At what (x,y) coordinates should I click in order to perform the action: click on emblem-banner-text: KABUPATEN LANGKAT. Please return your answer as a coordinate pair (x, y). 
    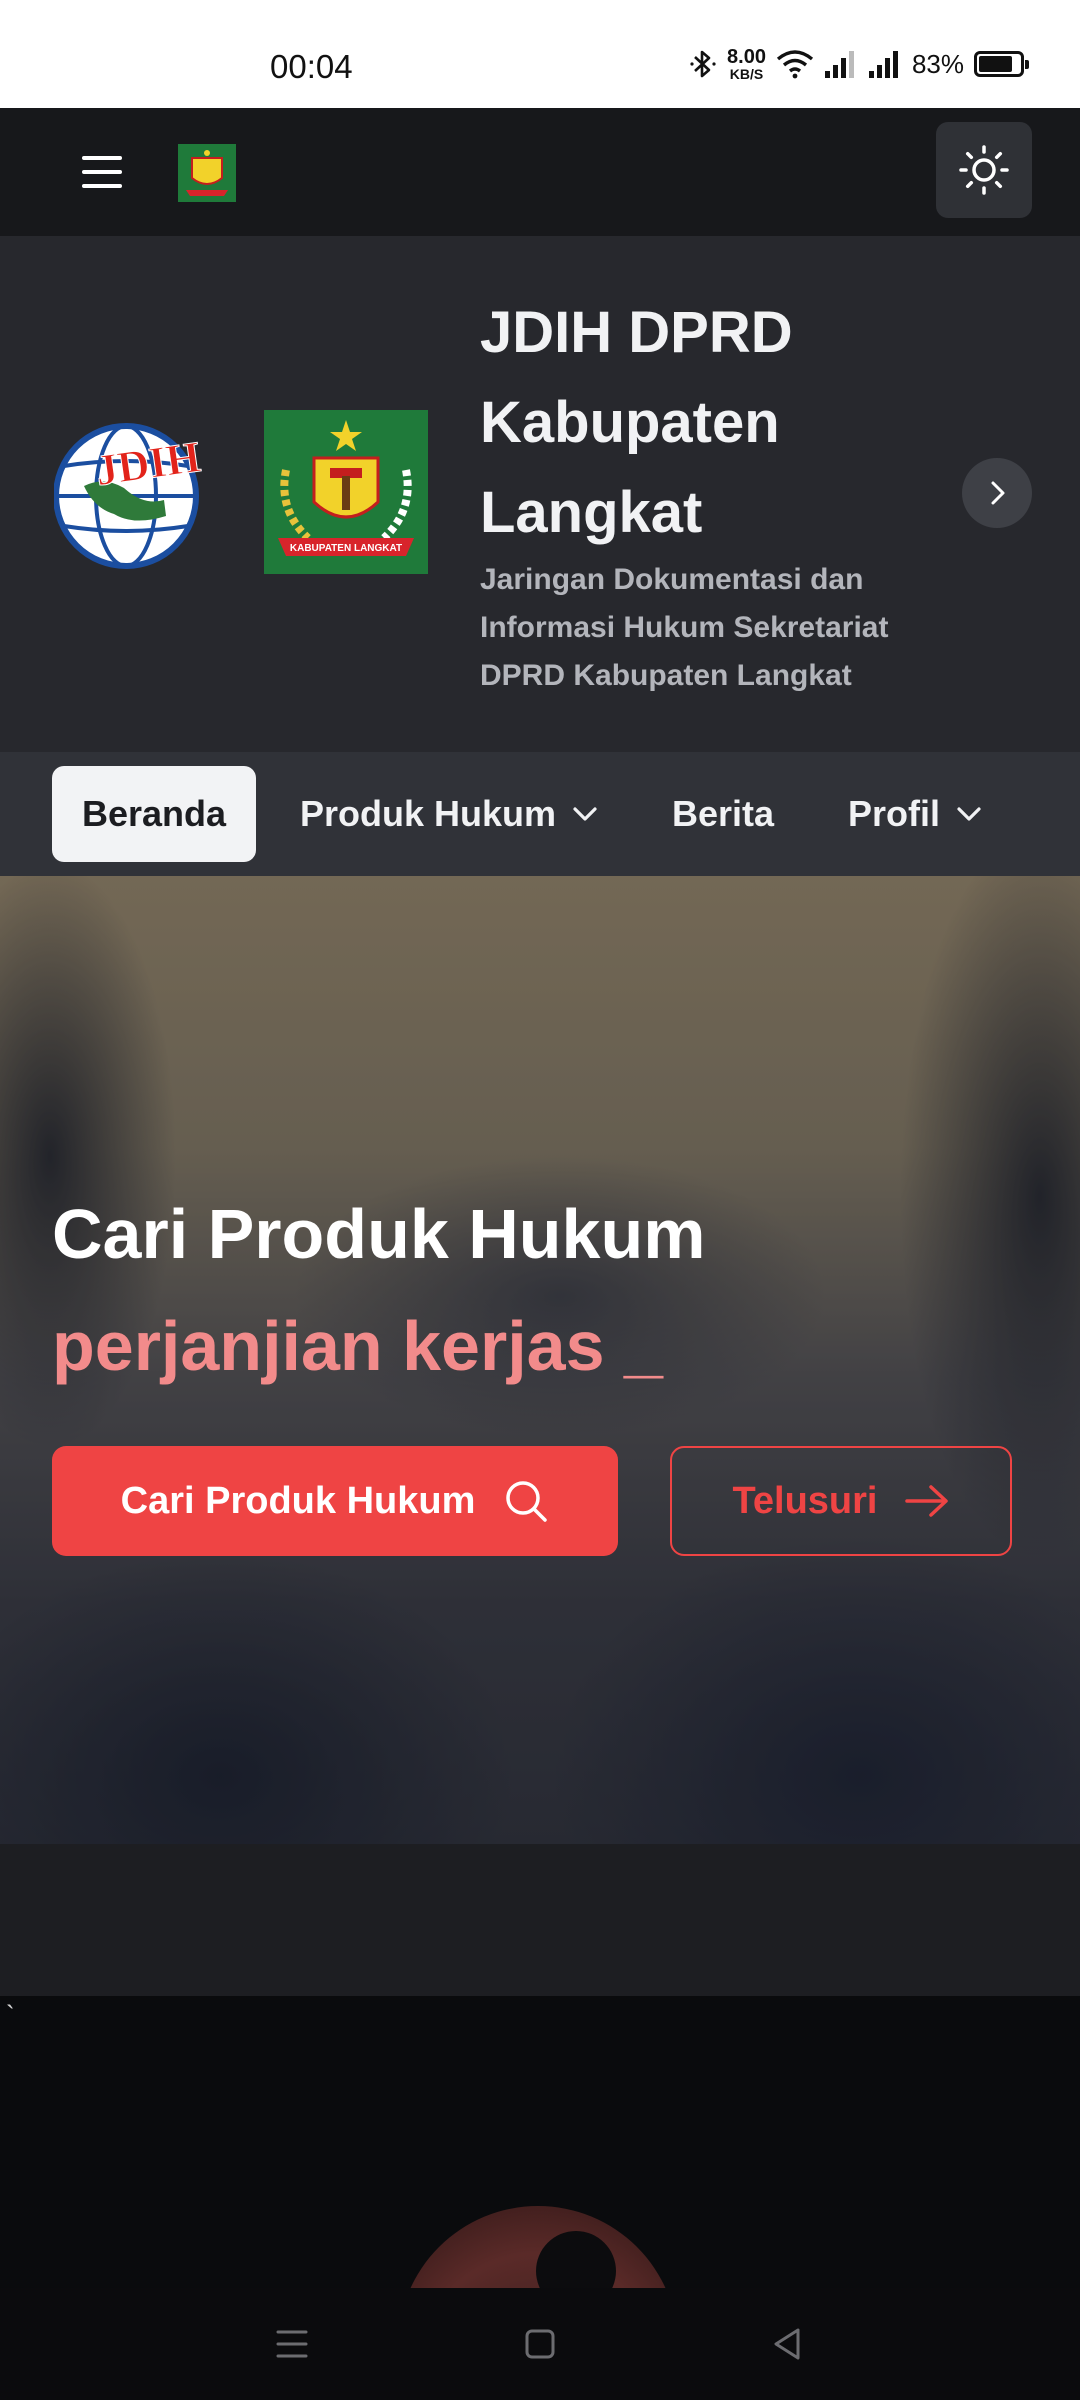
    Looking at the image, I should click on (346, 548).